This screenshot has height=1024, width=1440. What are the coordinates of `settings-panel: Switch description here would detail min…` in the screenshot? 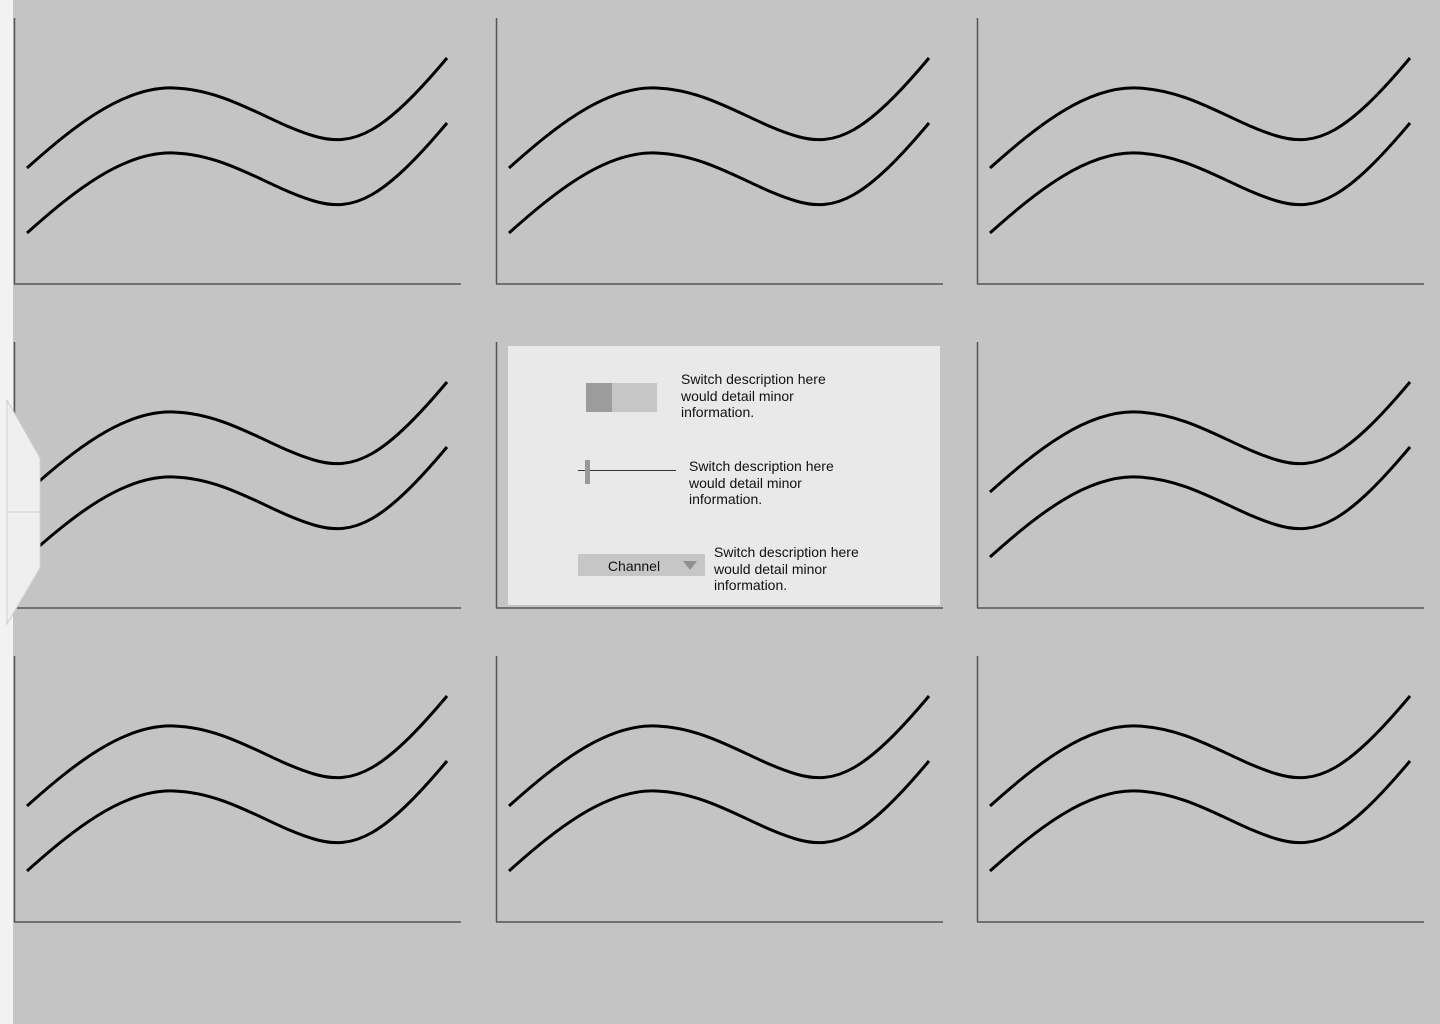 It's located at (724, 475).